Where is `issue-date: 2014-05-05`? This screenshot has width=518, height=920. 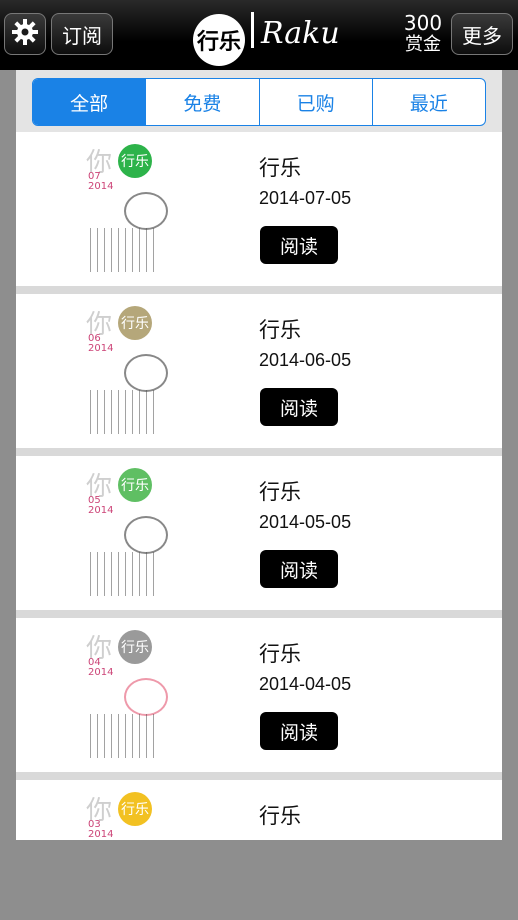 issue-date: 2014-05-05 is located at coordinates (305, 522).